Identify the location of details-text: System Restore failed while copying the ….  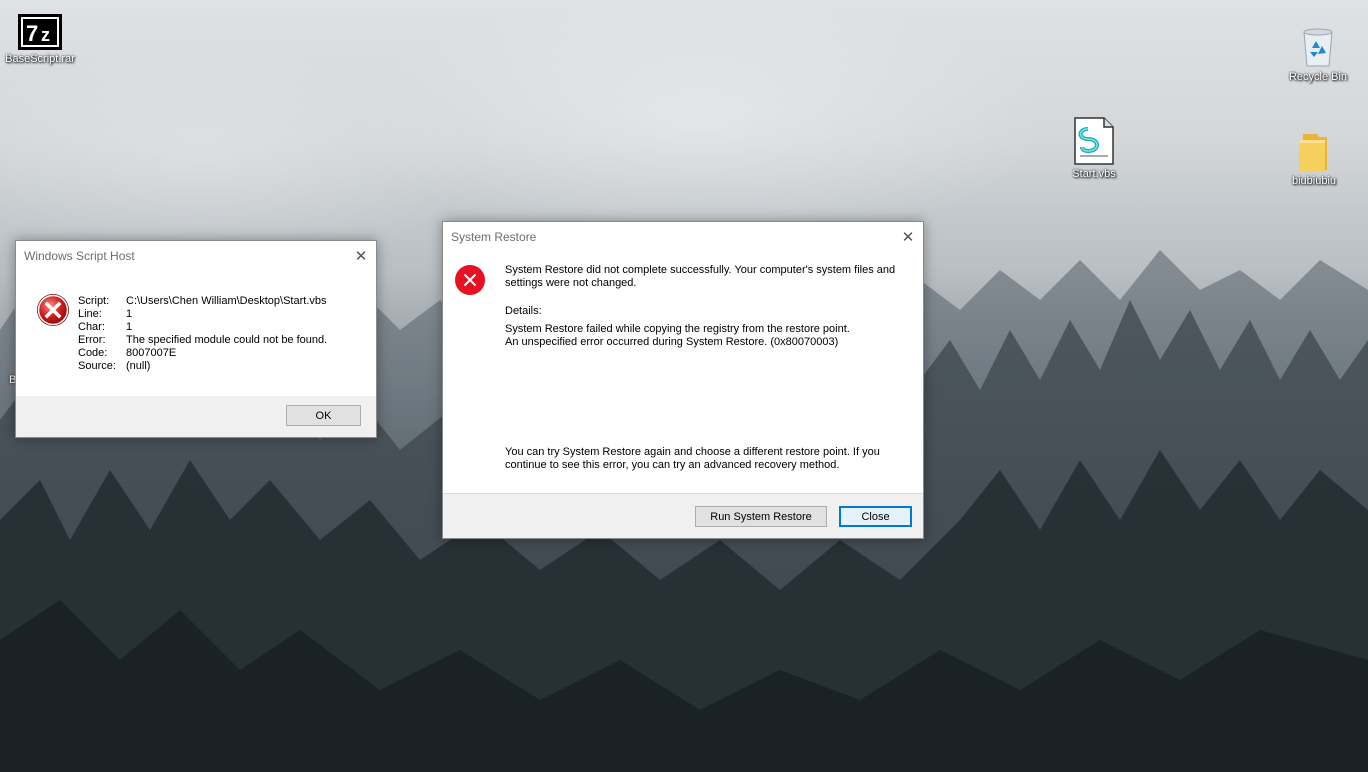
(705, 336).